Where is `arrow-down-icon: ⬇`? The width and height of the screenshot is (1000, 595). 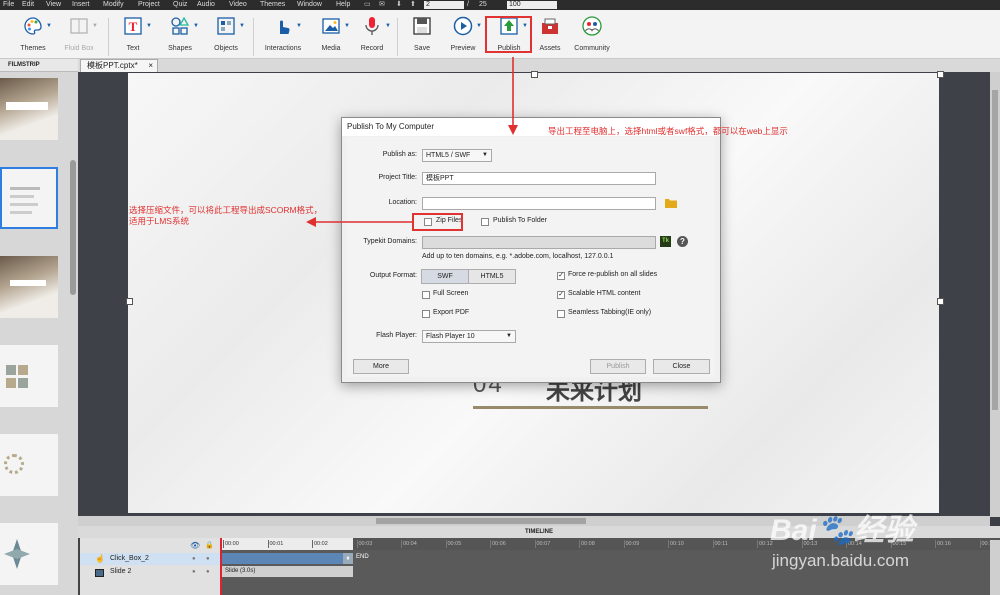
arrow-down-icon: ⬇ is located at coordinates (399, 4).